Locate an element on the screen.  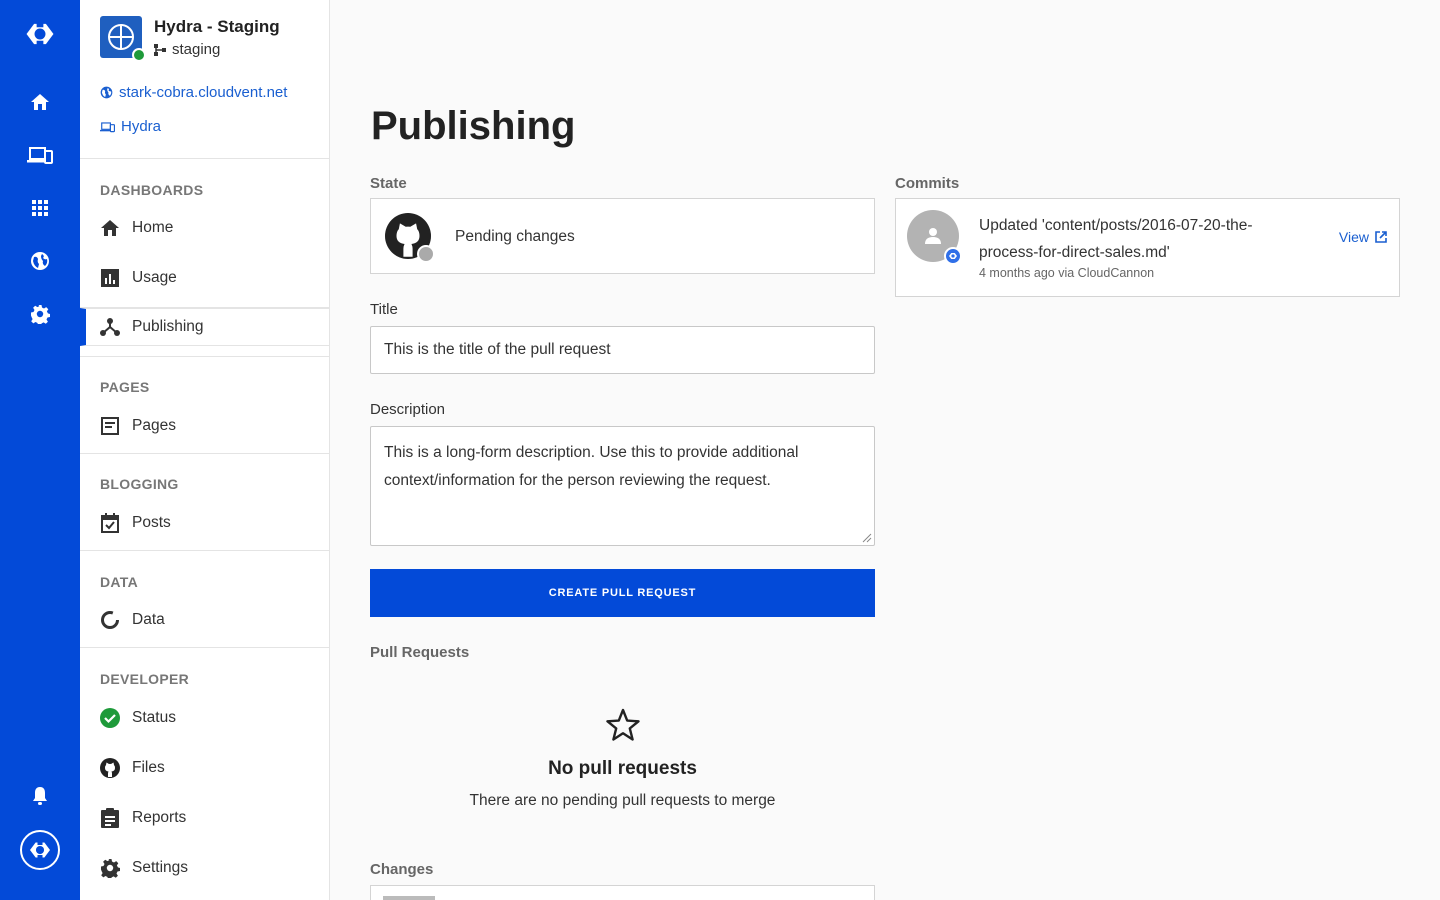
calendar-check-icon is located at coordinates (110, 523).